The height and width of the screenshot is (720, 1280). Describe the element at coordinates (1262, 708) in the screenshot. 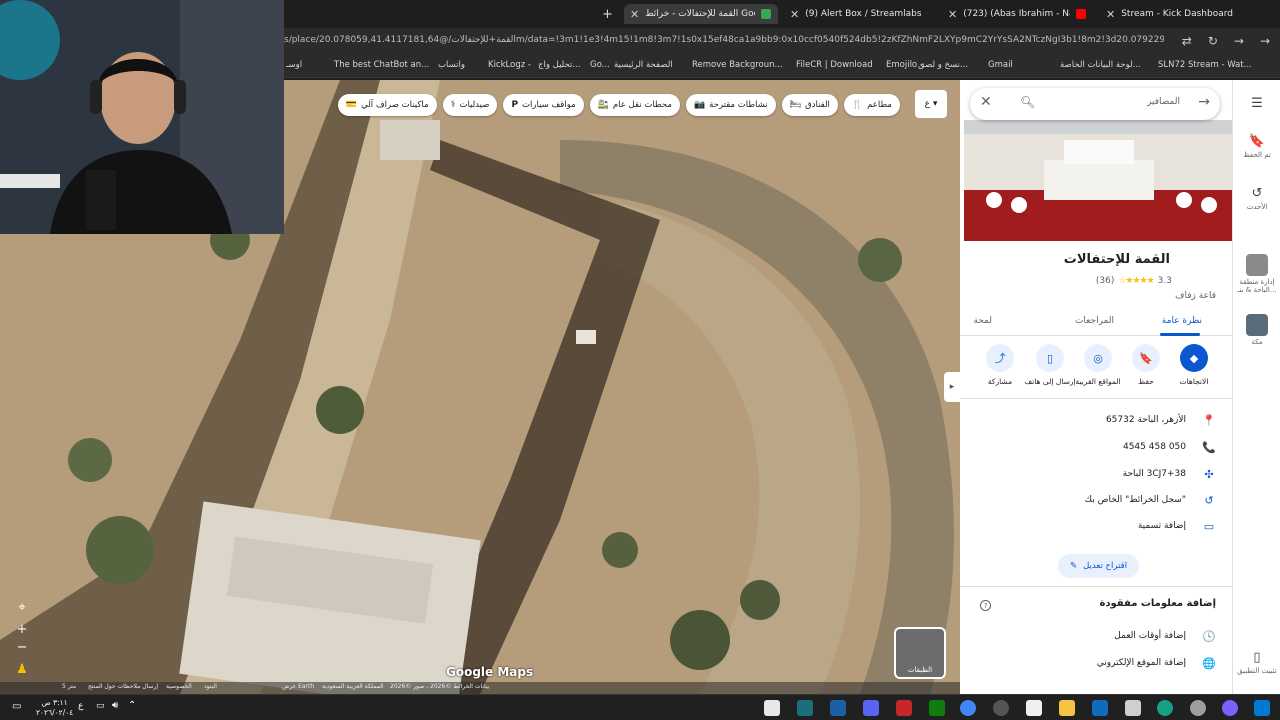

I see `start-icon` at that location.